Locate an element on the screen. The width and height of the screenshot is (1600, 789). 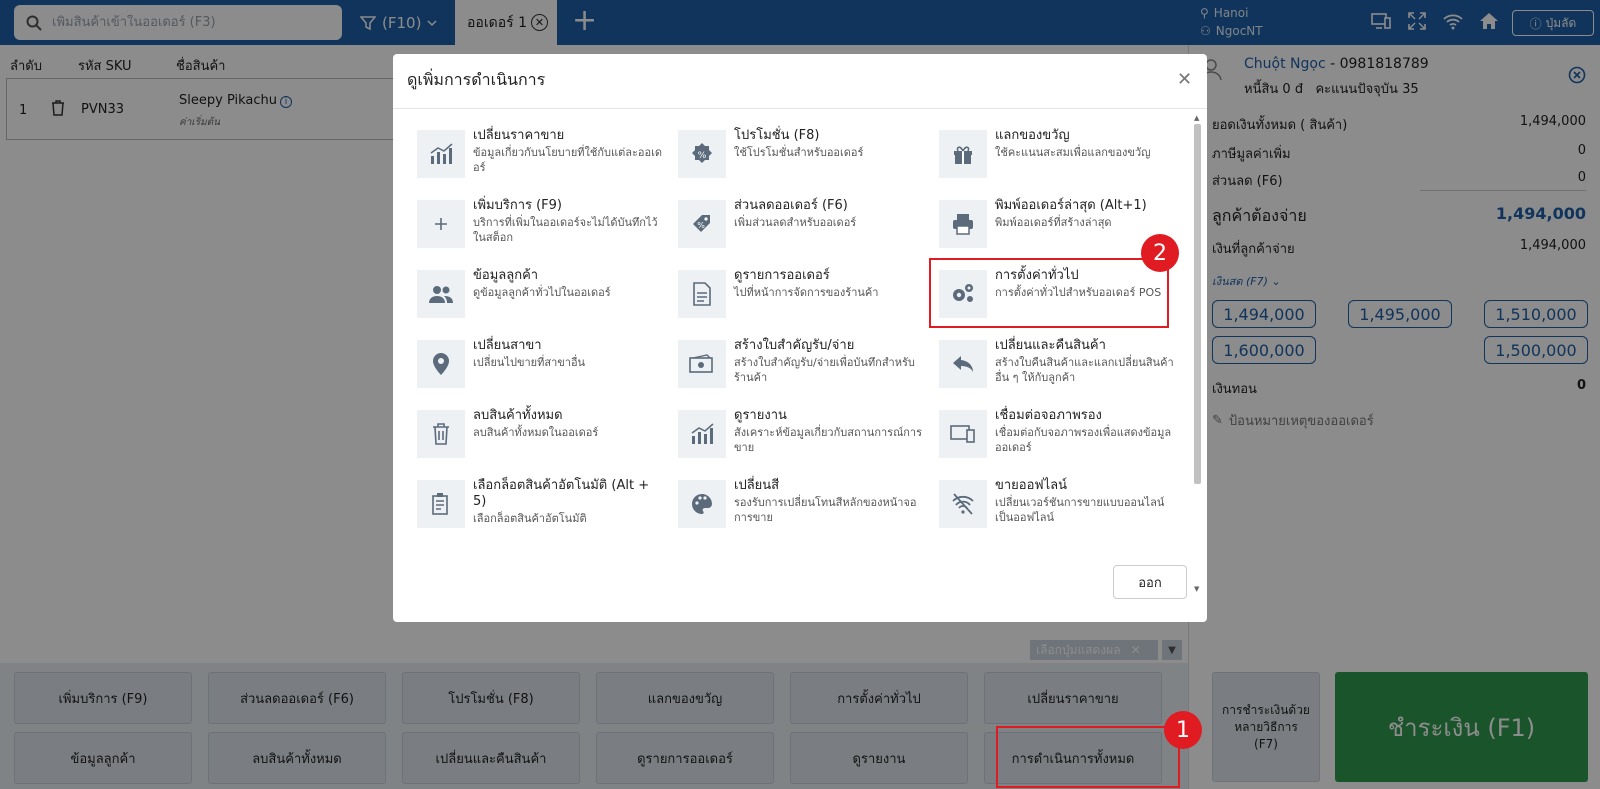
discount-tag-icon: % is located at coordinates (702, 224).